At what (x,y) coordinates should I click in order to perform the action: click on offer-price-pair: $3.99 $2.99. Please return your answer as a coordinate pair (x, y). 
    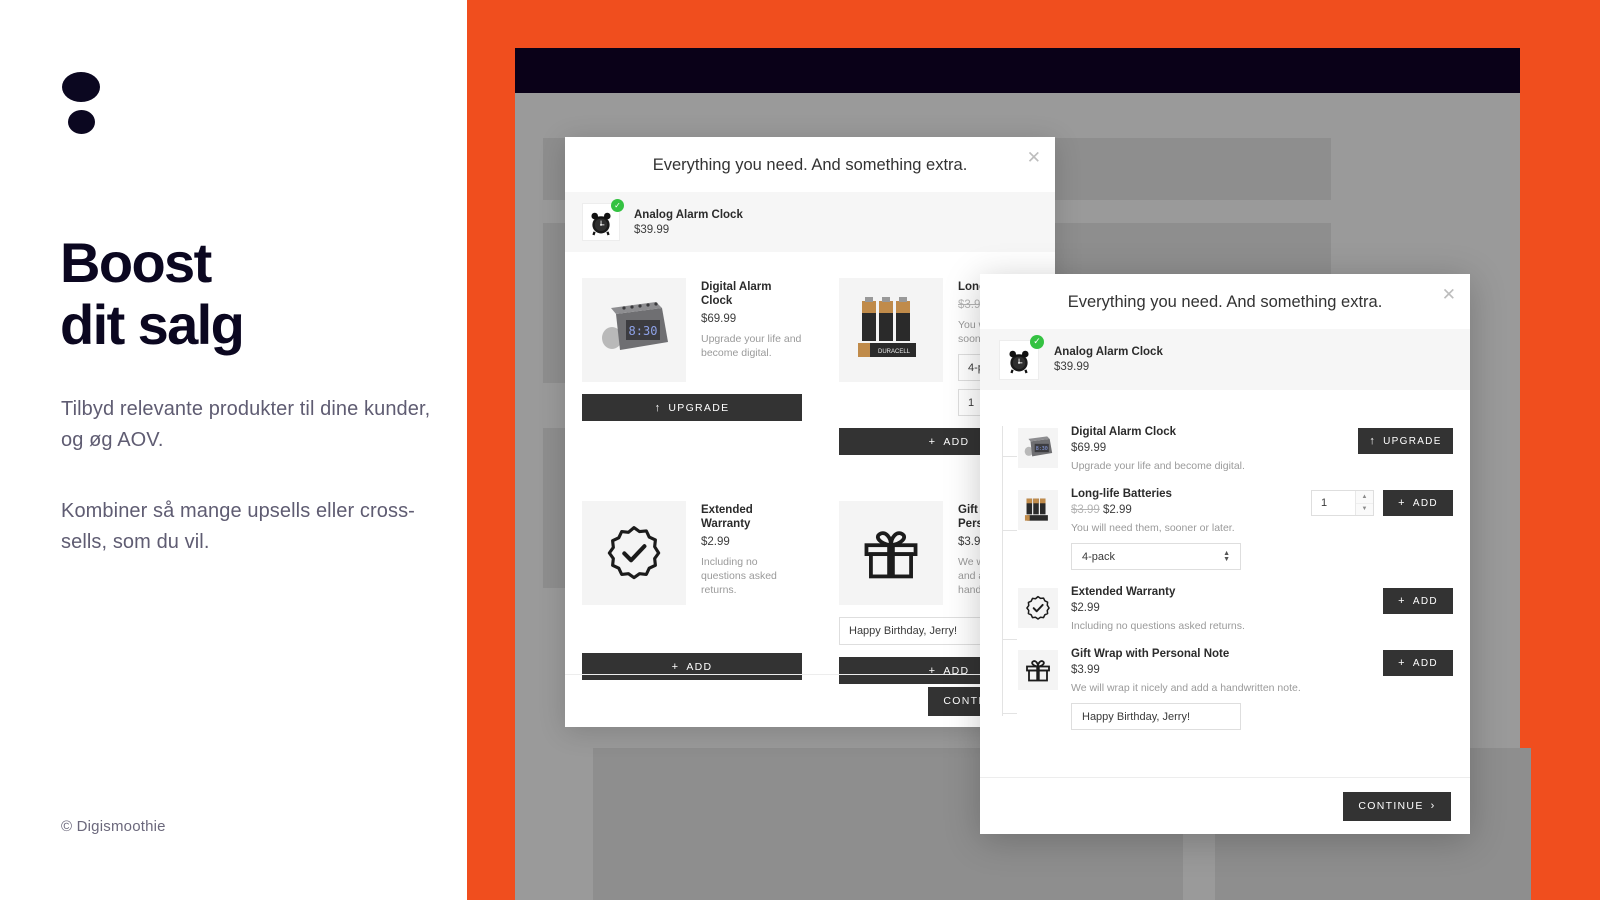
    Looking at the image, I should click on (1187, 510).